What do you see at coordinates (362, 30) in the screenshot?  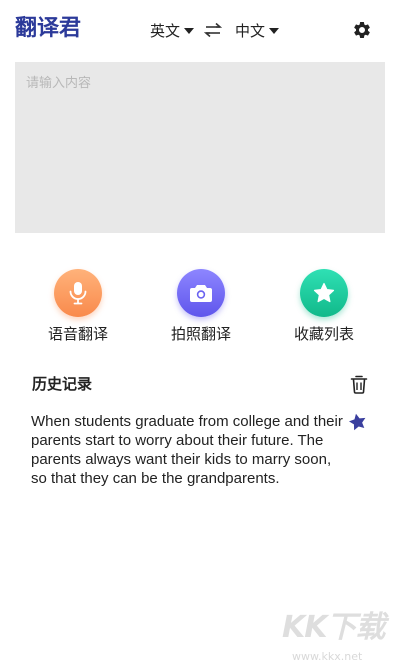 I see `gear-icon` at bounding box center [362, 30].